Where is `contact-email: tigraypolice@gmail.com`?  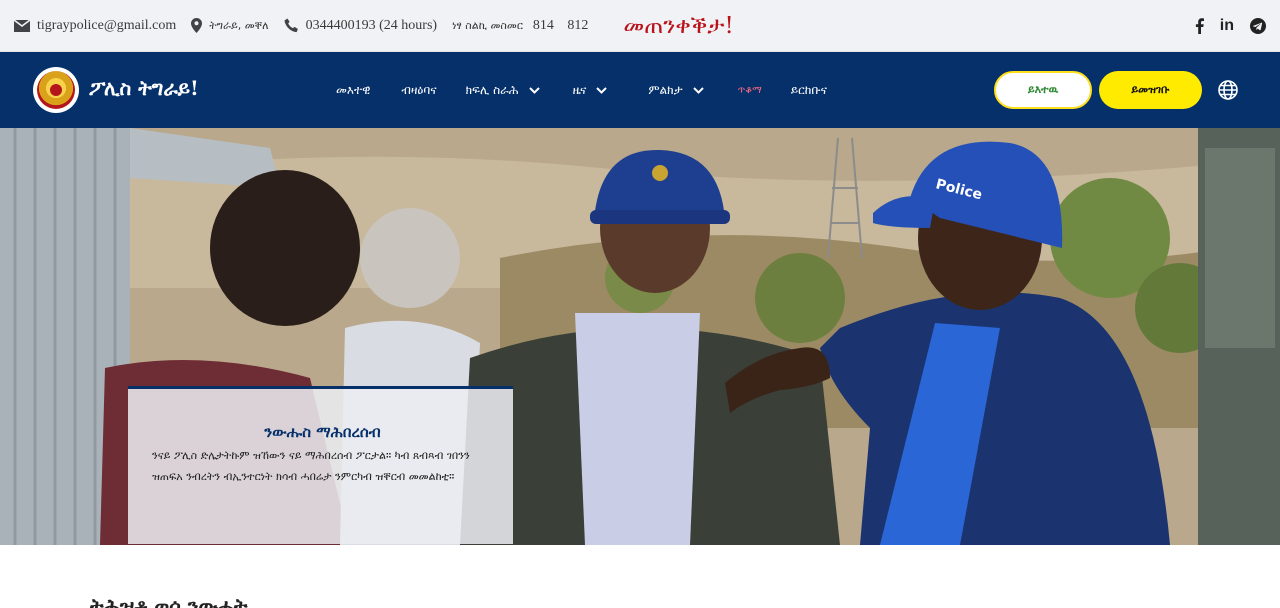 contact-email: tigraypolice@gmail.com is located at coordinates (95, 26).